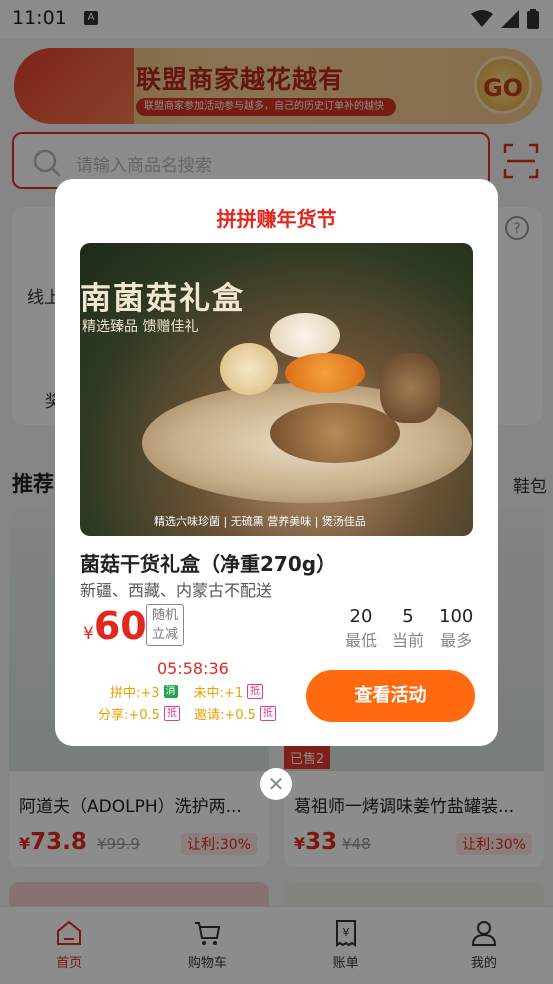 The image size is (553, 984). I want to click on close-icon: ✕, so click(276, 784).